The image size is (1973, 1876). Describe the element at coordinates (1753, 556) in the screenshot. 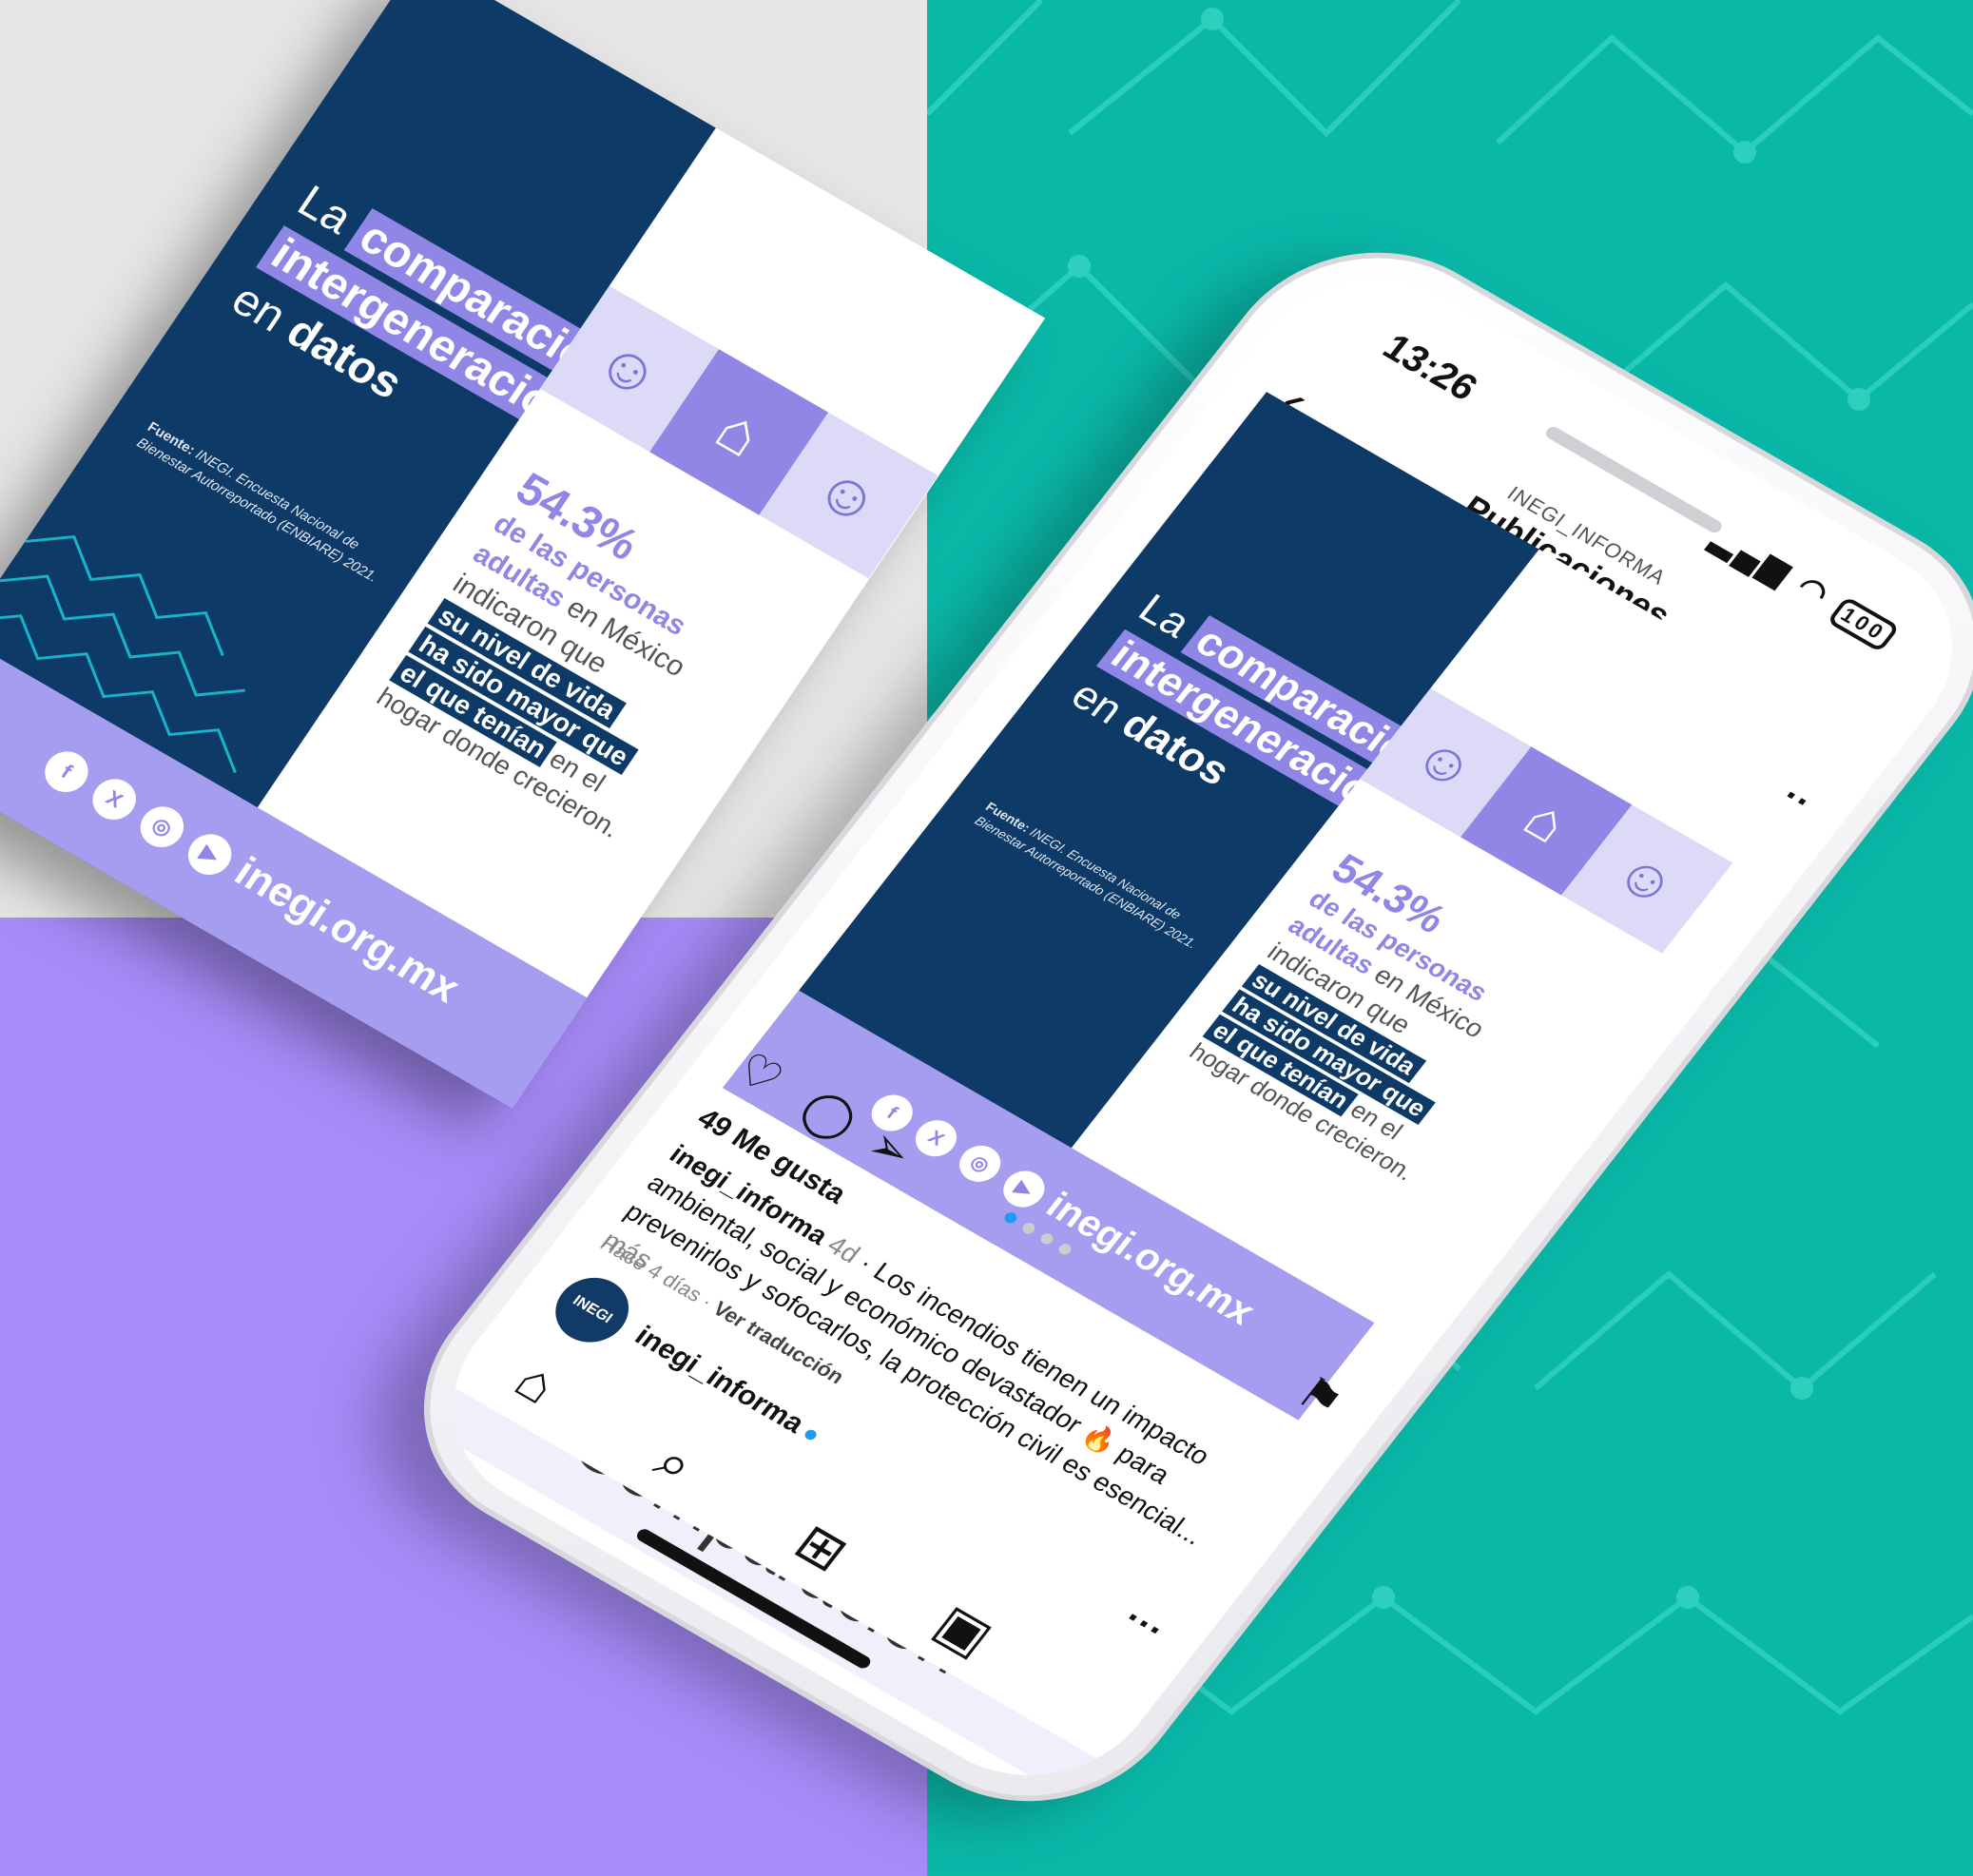

I see `signal-icon: ▂▄▆` at that location.